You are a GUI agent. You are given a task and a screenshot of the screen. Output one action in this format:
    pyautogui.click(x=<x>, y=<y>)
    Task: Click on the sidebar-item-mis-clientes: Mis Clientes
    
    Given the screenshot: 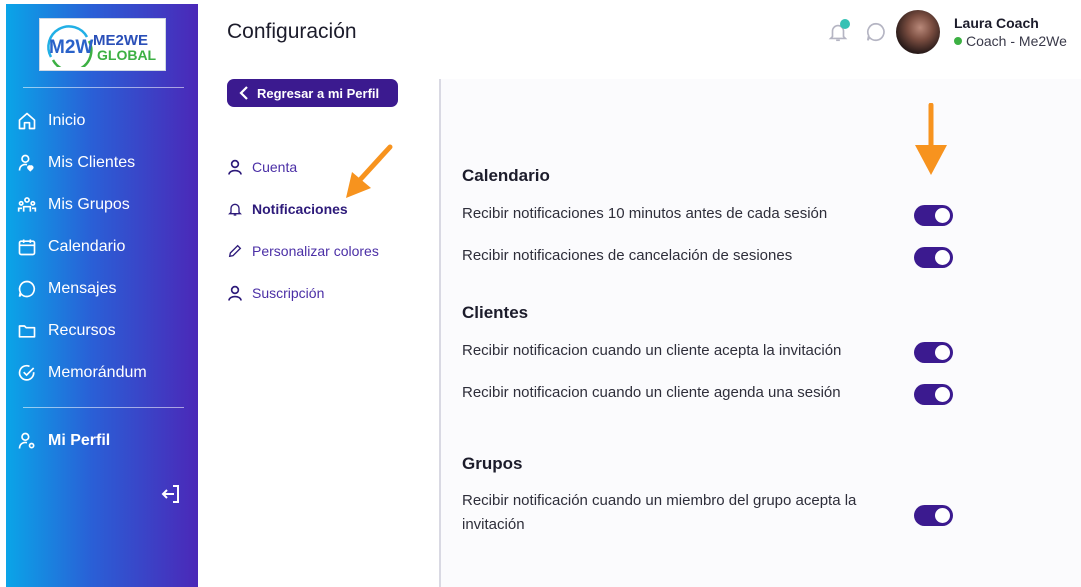 What is the action you would take?
    pyautogui.click(x=75, y=163)
    